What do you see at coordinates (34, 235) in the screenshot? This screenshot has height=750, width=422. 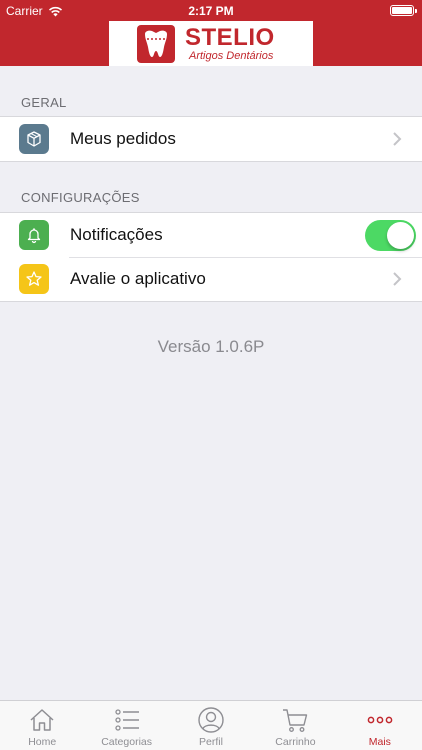 I see `bell-icon` at bounding box center [34, 235].